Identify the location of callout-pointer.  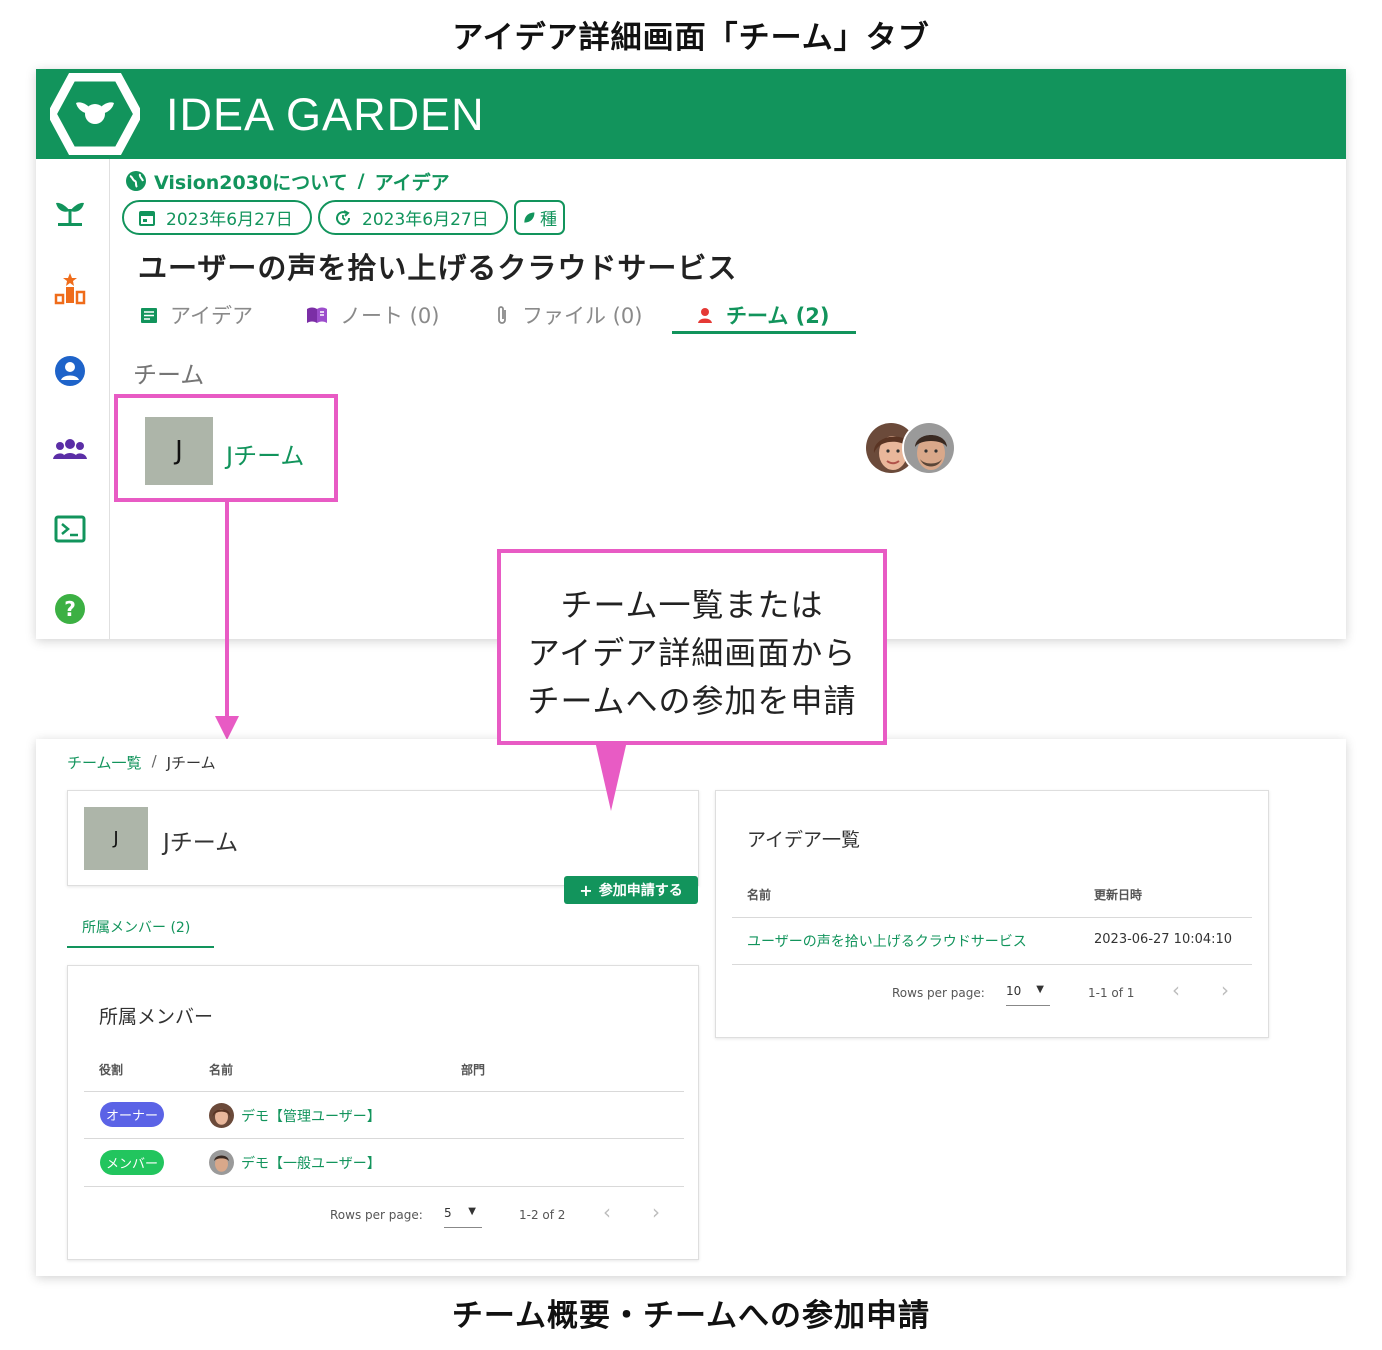
(611, 776).